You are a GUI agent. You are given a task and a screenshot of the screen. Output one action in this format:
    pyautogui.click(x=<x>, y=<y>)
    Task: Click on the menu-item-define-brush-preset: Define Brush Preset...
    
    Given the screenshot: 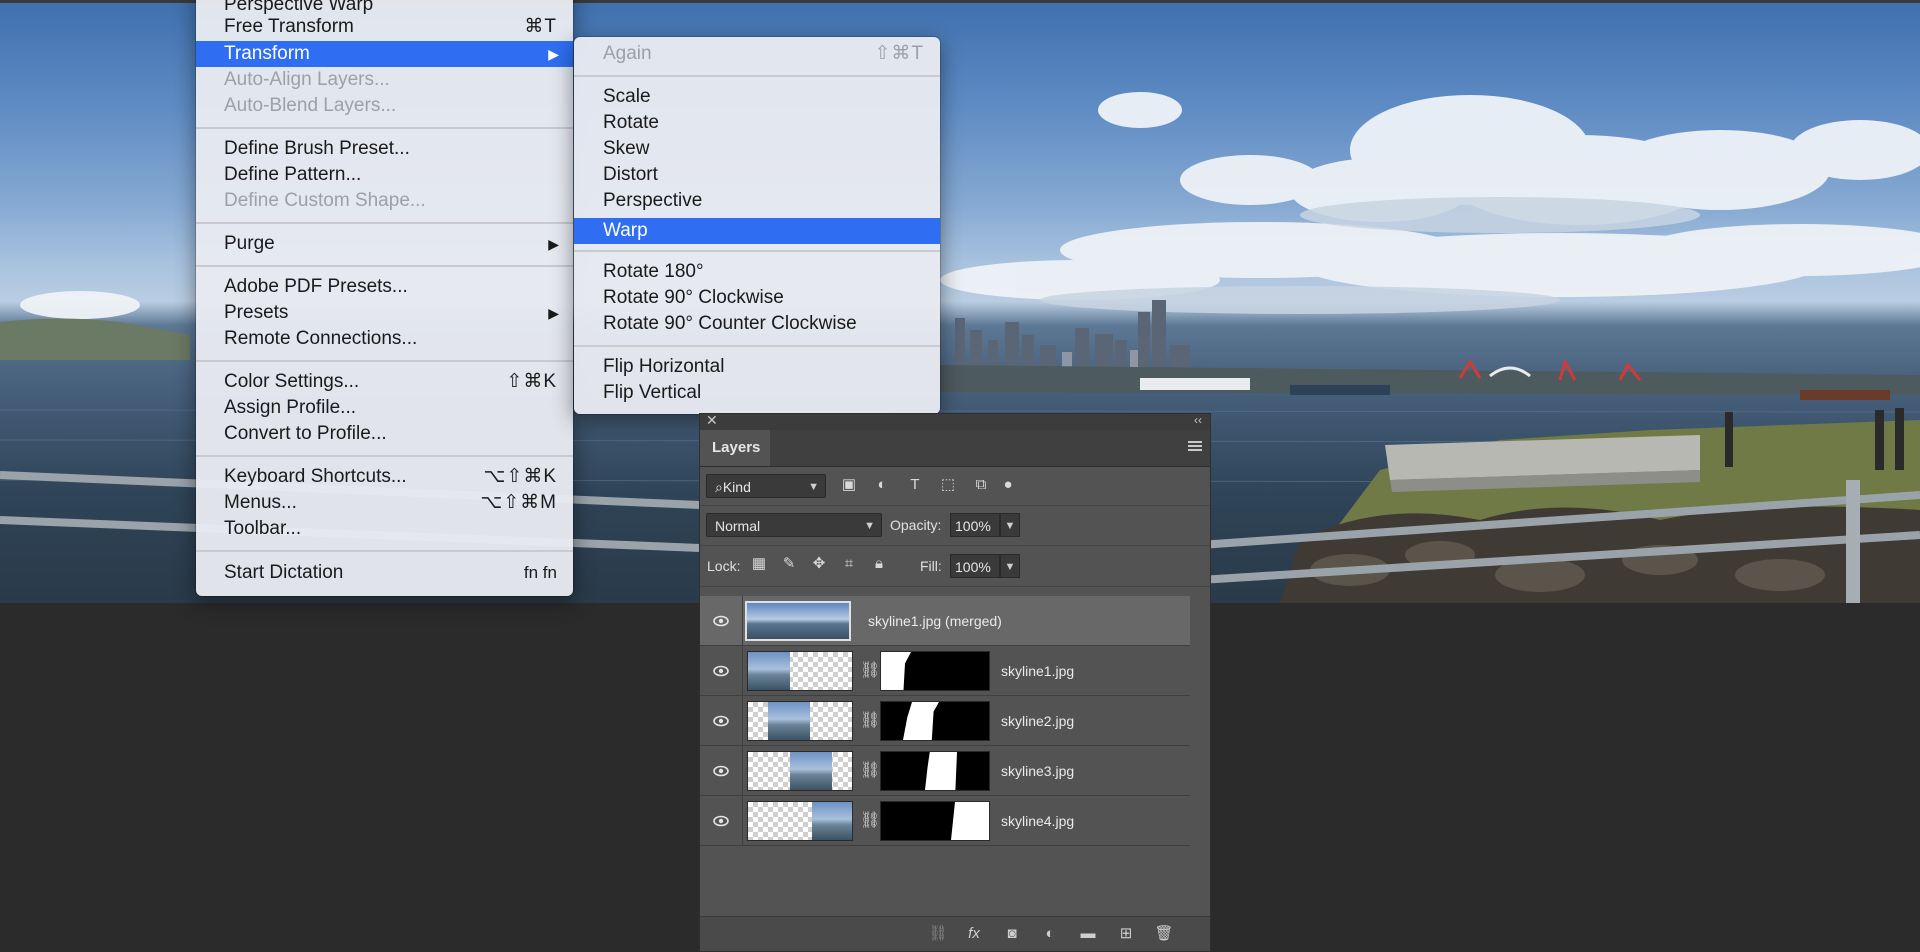 What is the action you would take?
    pyautogui.click(x=384, y=149)
    